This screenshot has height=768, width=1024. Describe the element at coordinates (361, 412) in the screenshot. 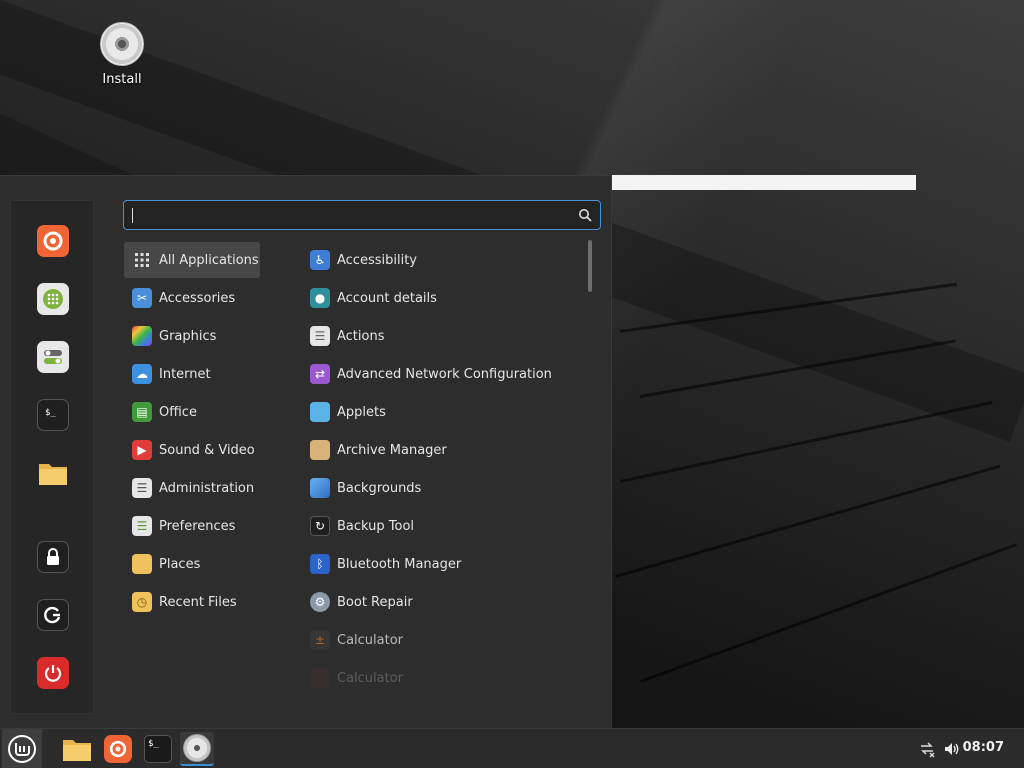

I see `app-label: Applets` at that location.